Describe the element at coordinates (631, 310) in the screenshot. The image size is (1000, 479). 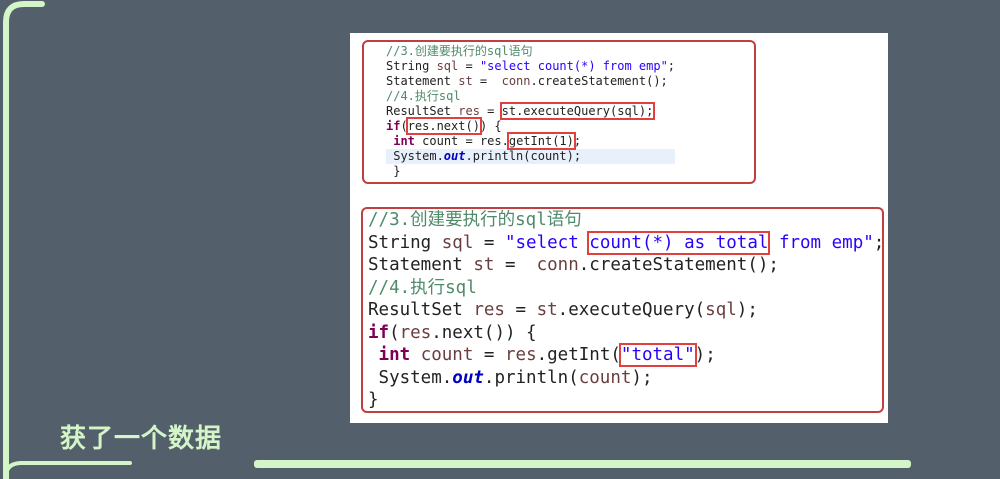
I see `code-token: .executeQuery(` at that location.